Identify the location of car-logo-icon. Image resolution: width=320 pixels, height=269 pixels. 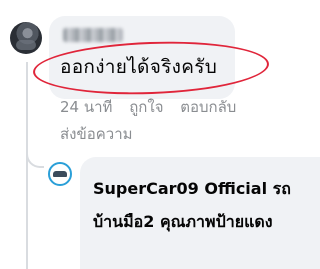
(60, 174).